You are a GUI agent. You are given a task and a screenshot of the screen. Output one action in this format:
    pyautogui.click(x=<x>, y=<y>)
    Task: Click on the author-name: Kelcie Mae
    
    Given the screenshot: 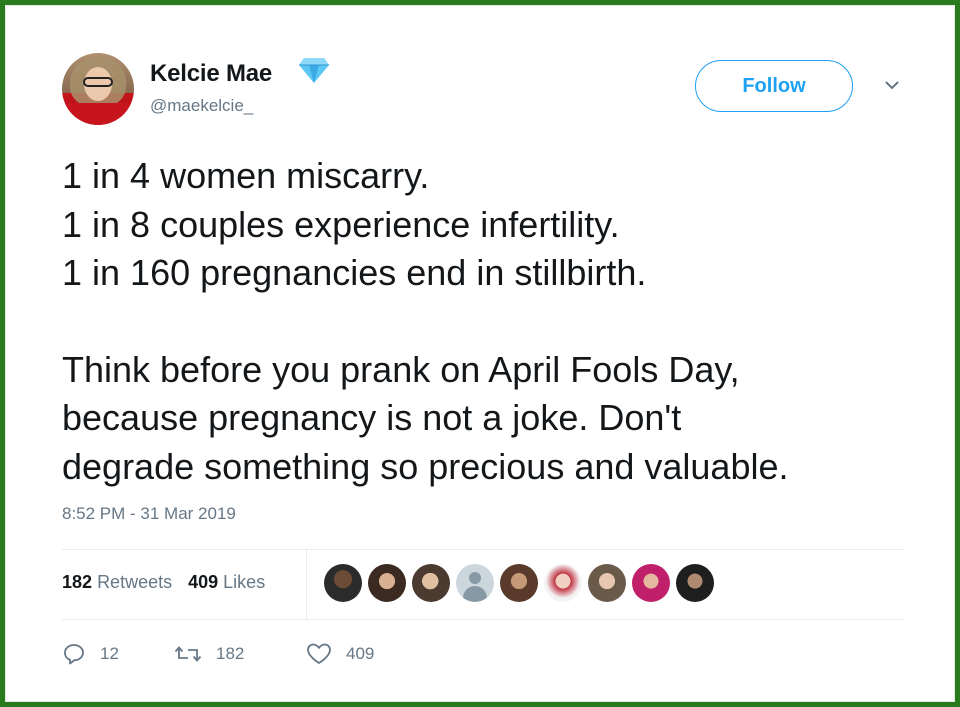 What is the action you would take?
    pyautogui.click(x=211, y=74)
    